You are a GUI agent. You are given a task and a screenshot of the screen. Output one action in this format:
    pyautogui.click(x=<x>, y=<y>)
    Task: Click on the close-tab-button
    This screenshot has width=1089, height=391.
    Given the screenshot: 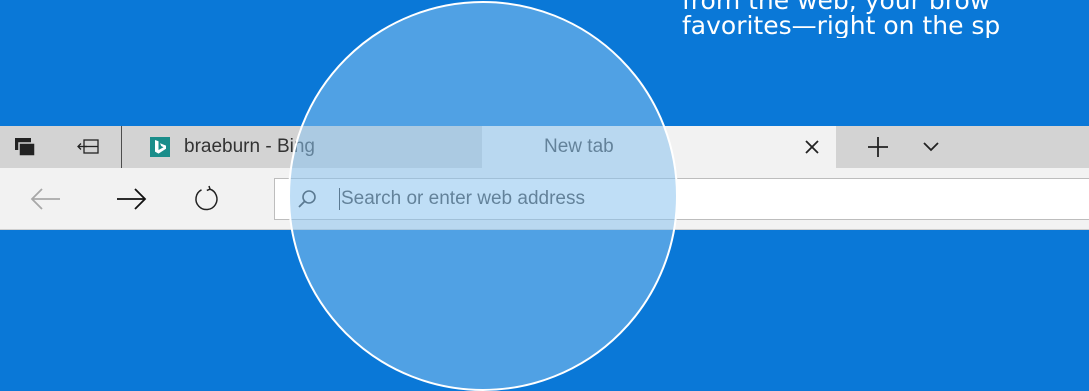 What is the action you would take?
    pyautogui.click(x=812, y=147)
    